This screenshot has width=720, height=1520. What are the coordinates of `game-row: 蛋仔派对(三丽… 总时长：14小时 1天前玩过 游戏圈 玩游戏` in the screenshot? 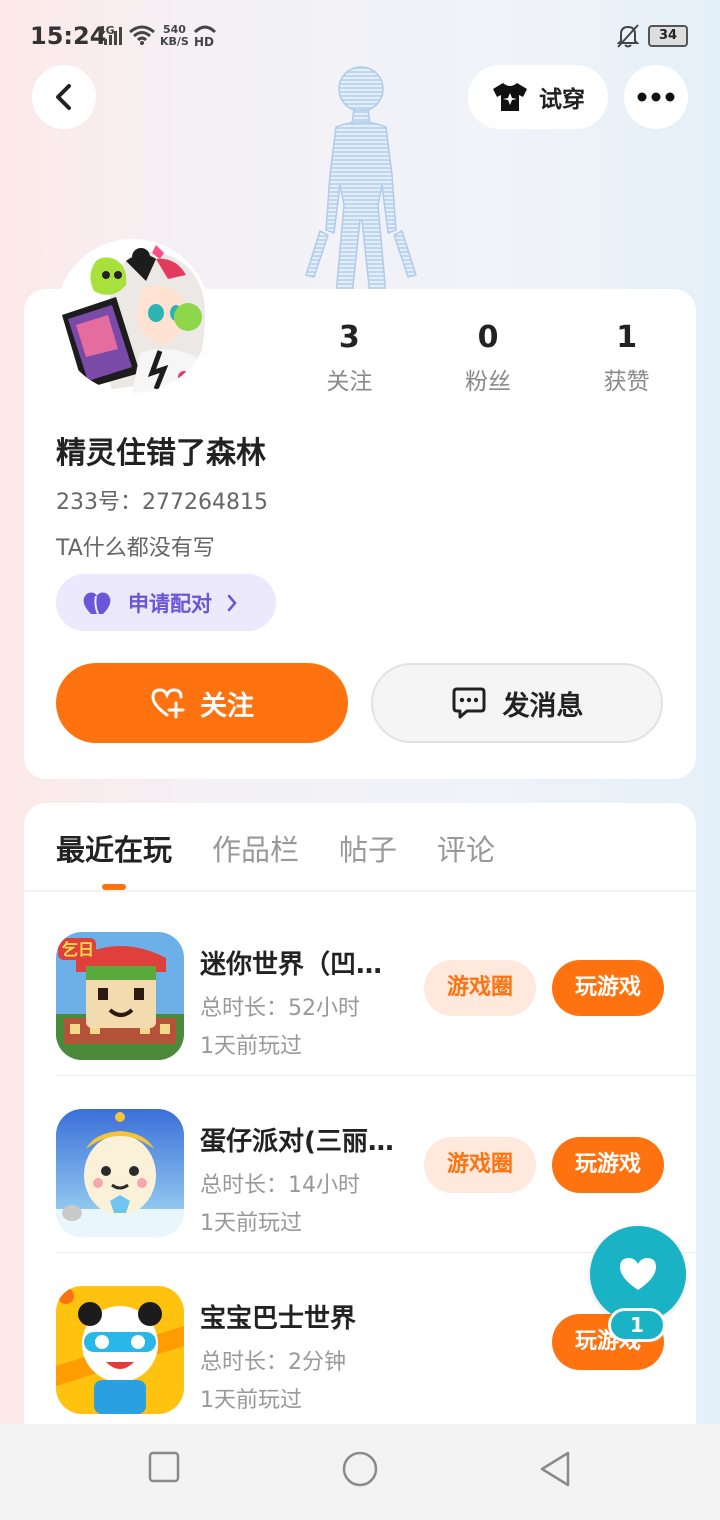 It's located at (376, 1165).